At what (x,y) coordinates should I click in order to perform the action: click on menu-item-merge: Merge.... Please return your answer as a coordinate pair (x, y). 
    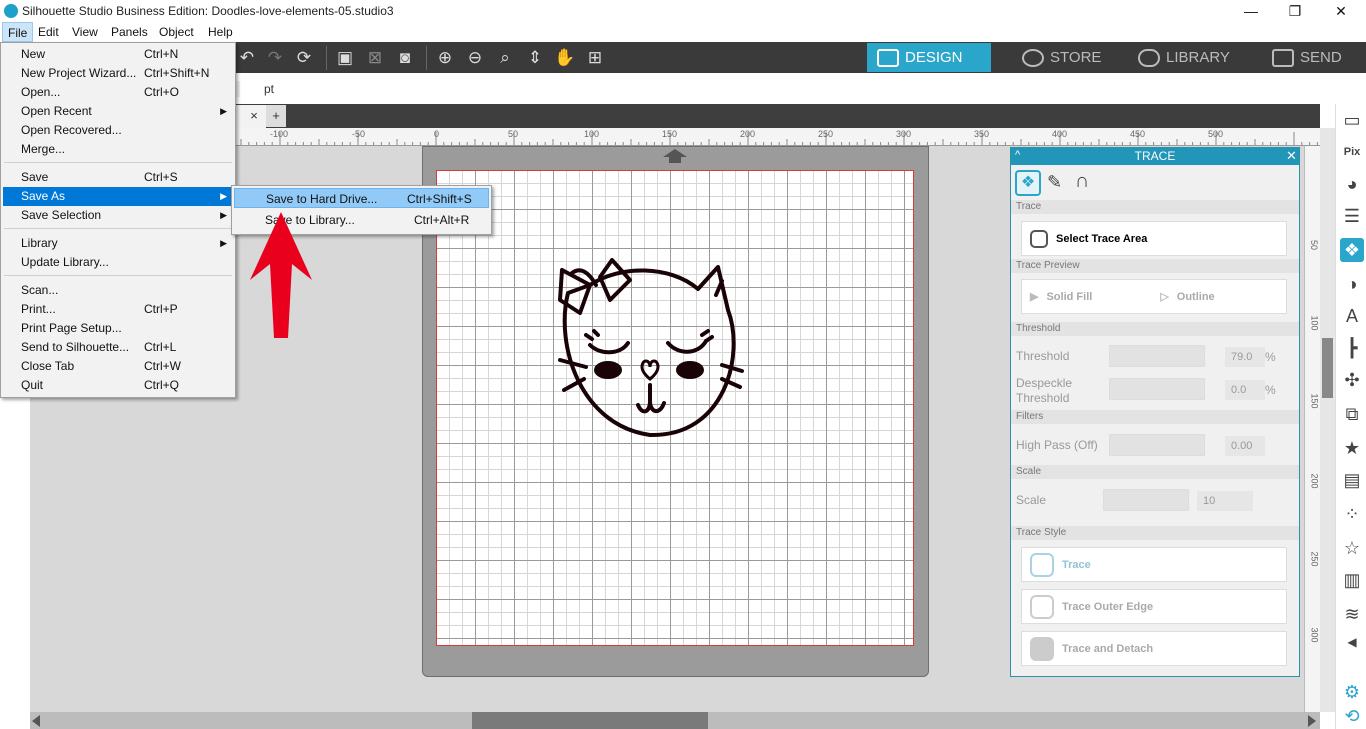
    Looking at the image, I should click on (118, 149).